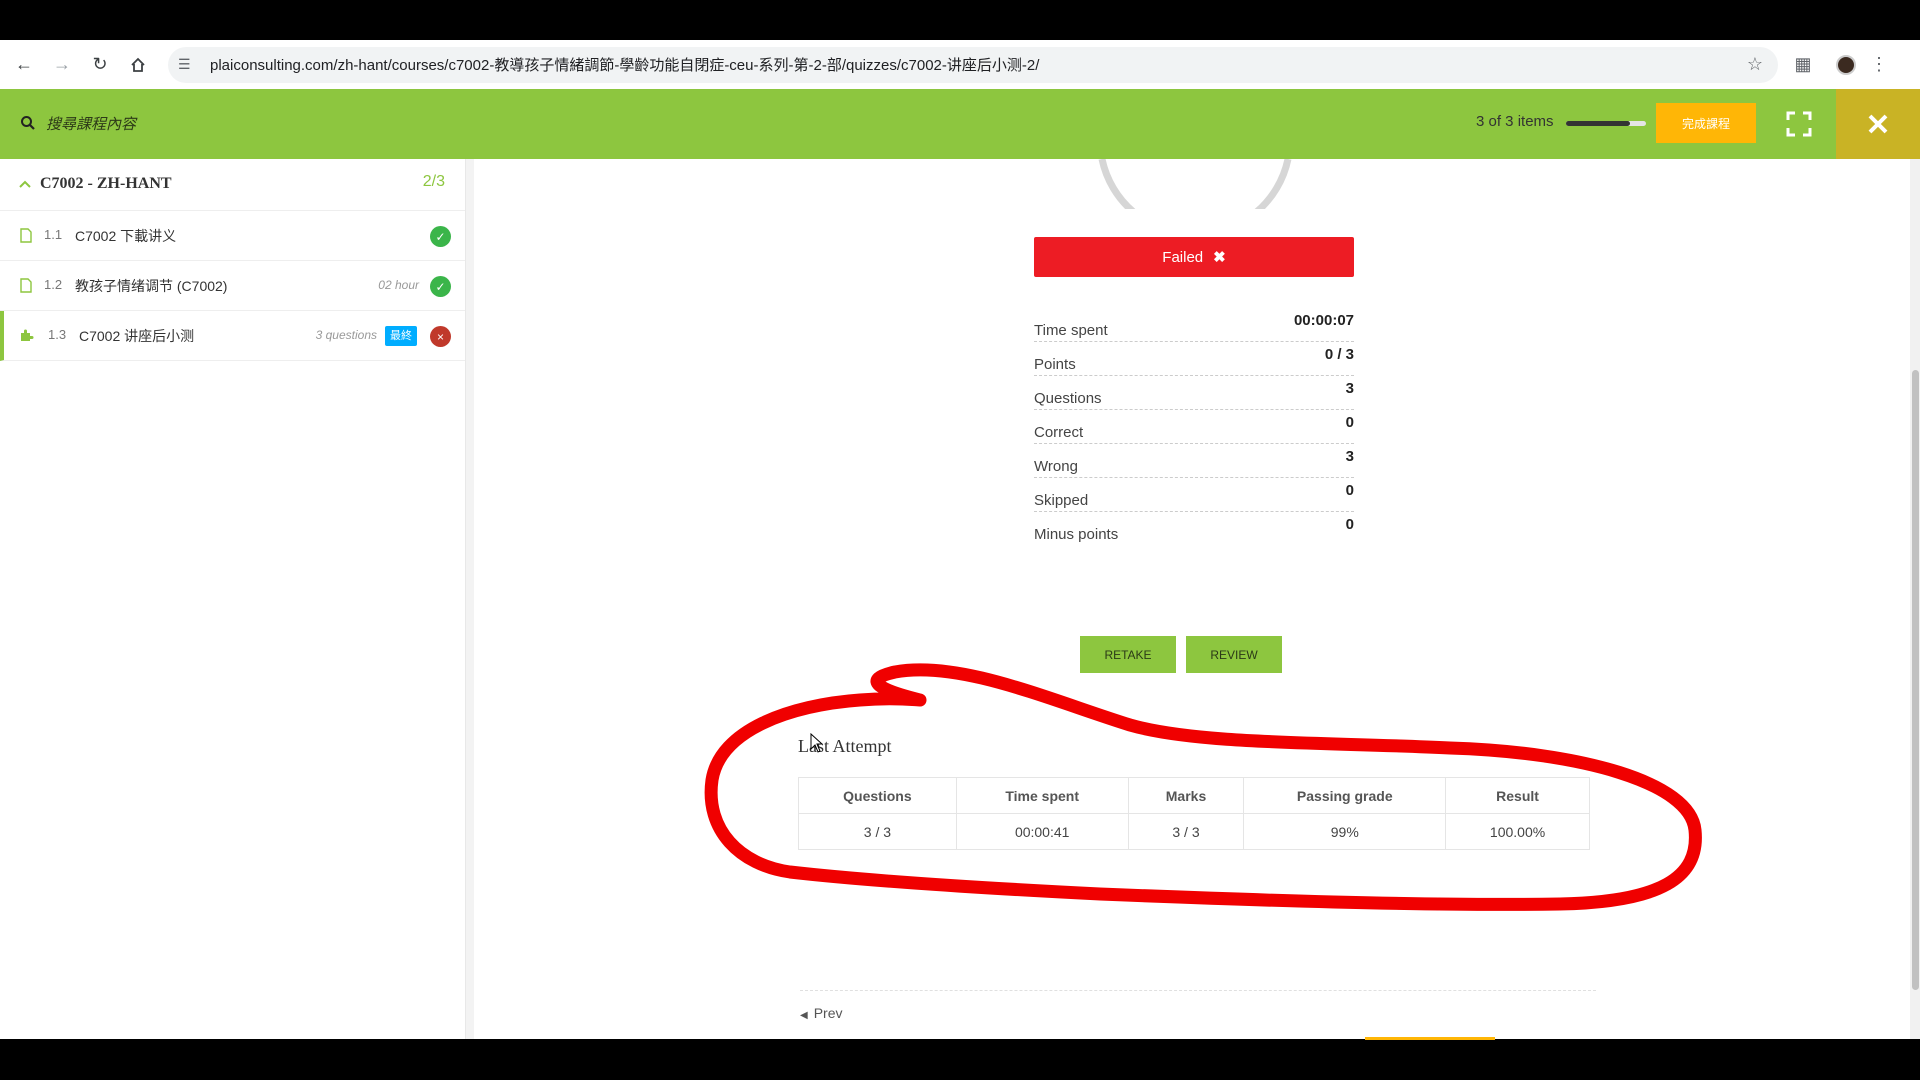  I want to click on home-icon, so click(138, 65).